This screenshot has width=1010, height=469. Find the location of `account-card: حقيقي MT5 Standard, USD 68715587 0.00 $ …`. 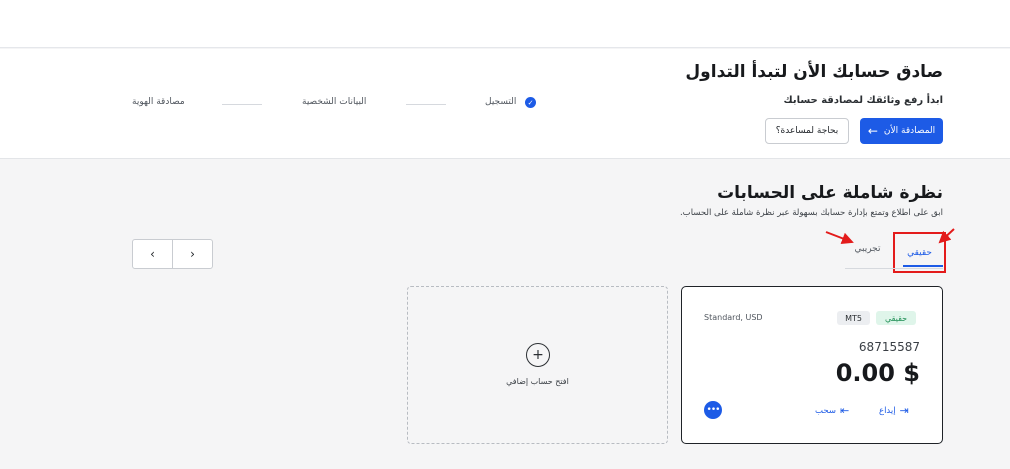

account-card: حقيقي MT5 Standard, USD 68715587 0.00 $ … is located at coordinates (812, 365).